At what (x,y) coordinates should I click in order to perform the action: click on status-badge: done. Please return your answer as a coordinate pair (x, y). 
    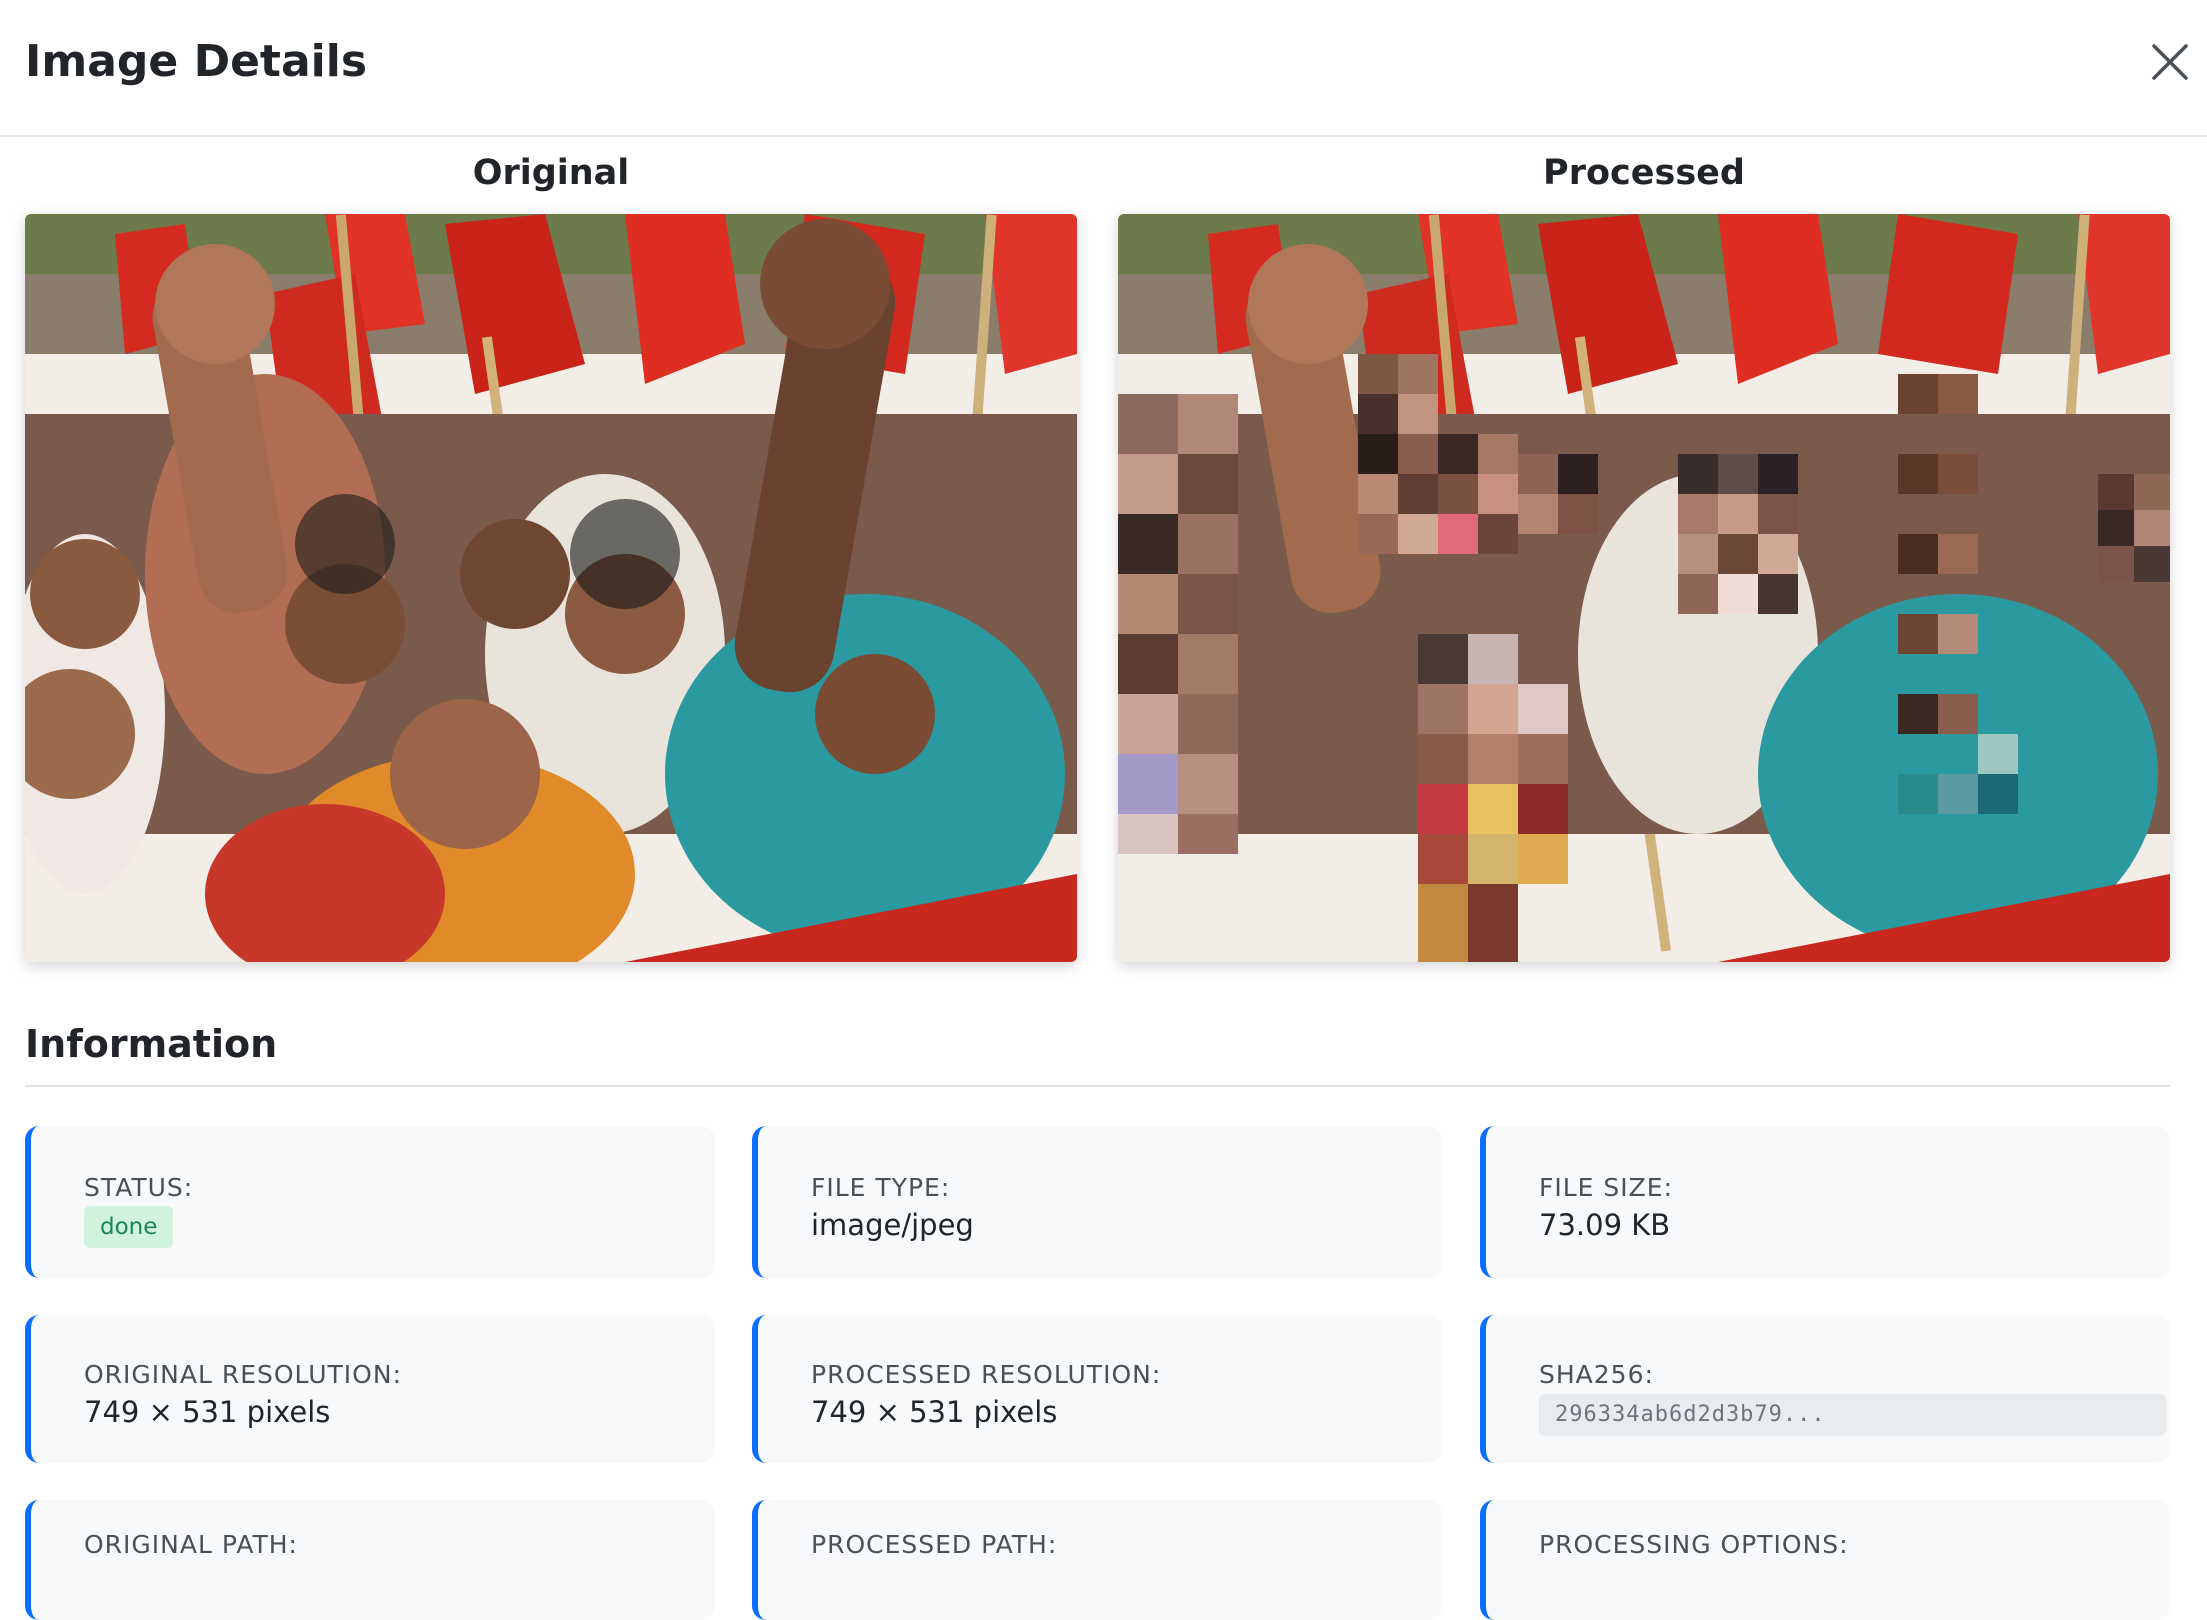
    Looking at the image, I should click on (129, 1227).